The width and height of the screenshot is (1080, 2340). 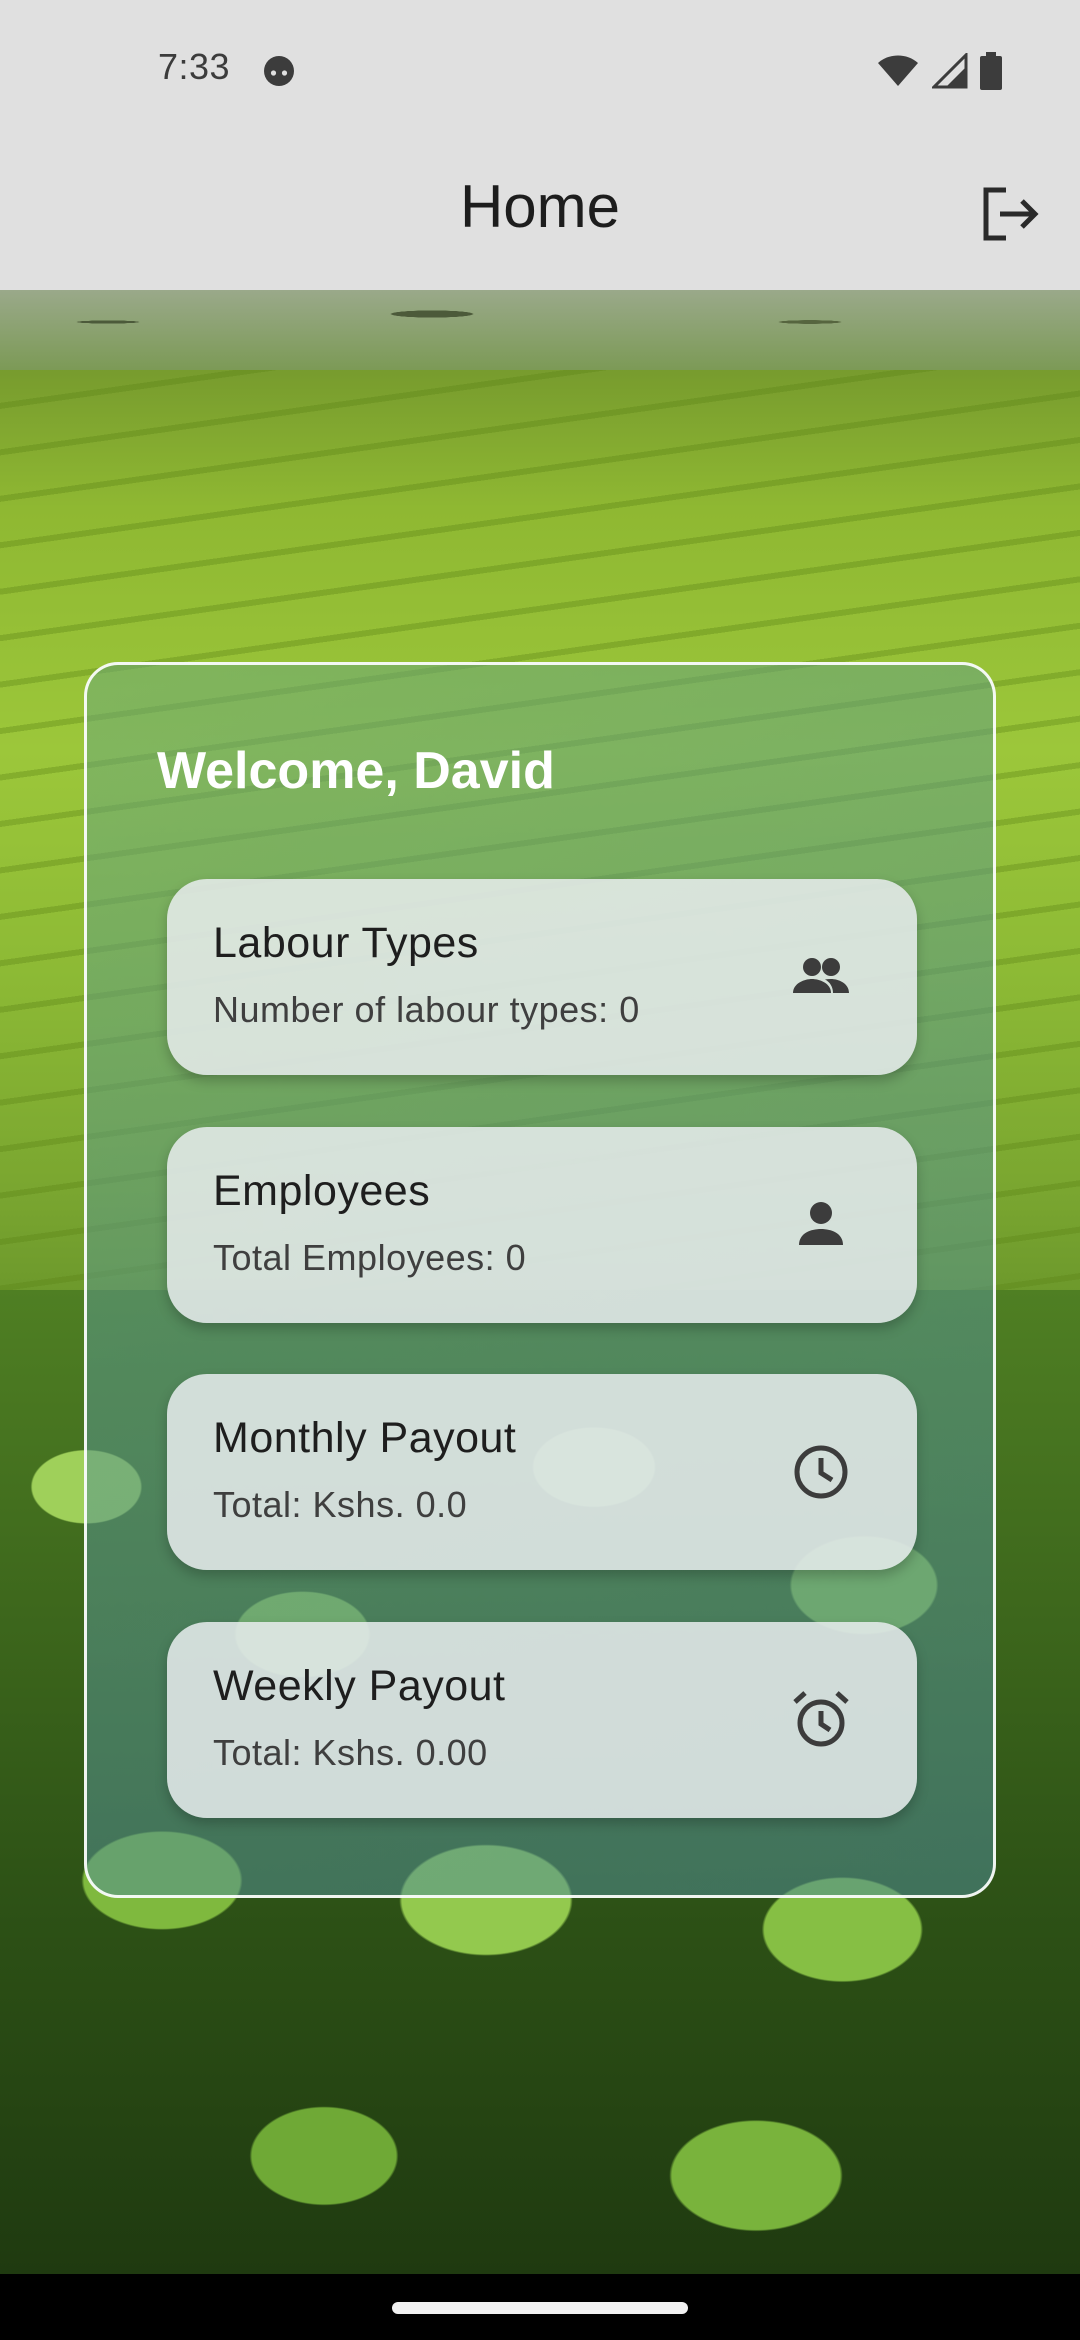 What do you see at coordinates (359, 1686) in the screenshot?
I see `tile-title: Weekly Payout` at bounding box center [359, 1686].